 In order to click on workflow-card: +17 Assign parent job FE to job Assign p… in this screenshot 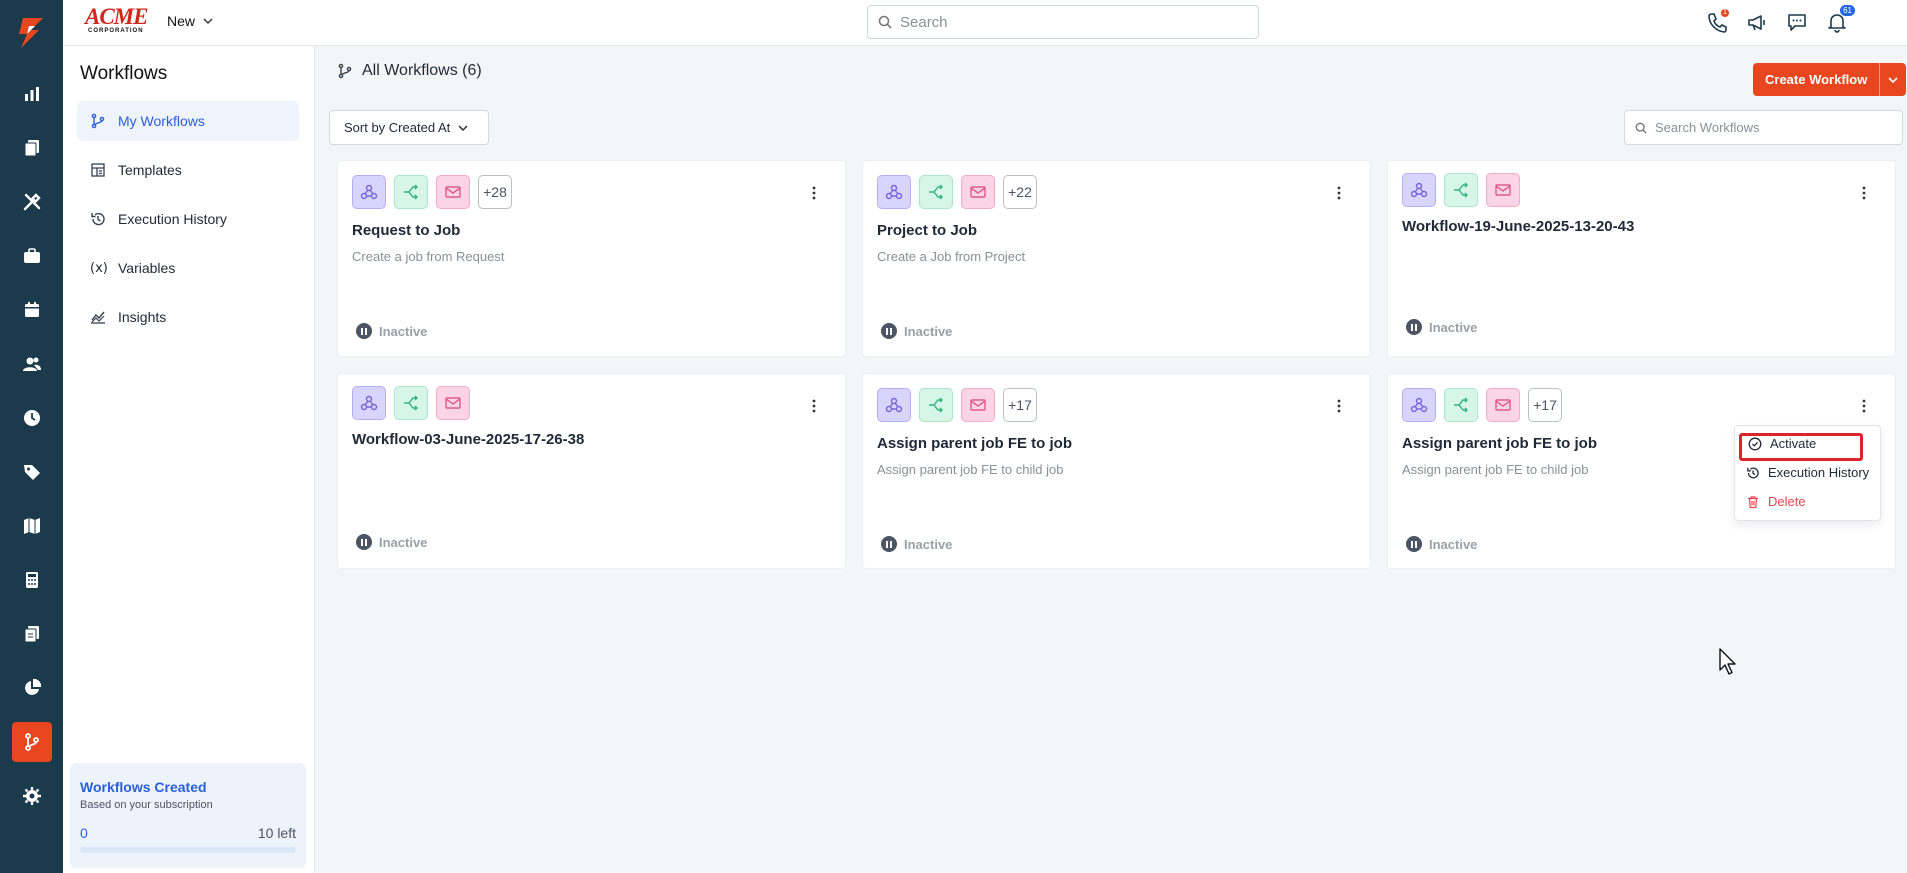, I will do `click(1116, 471)`.